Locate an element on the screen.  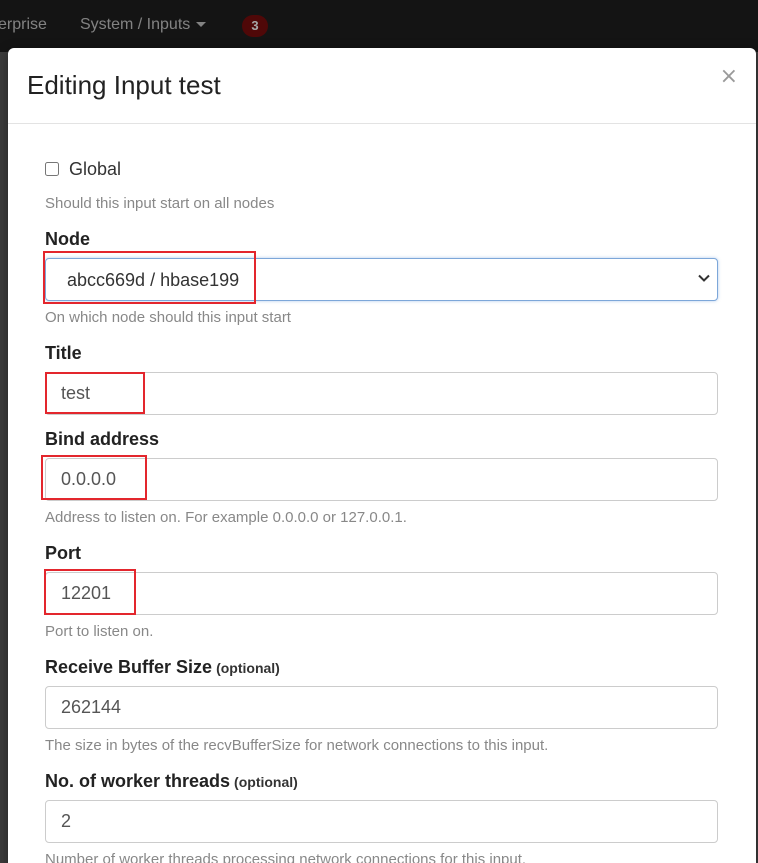
port-input is located at coordinates (381, 593).